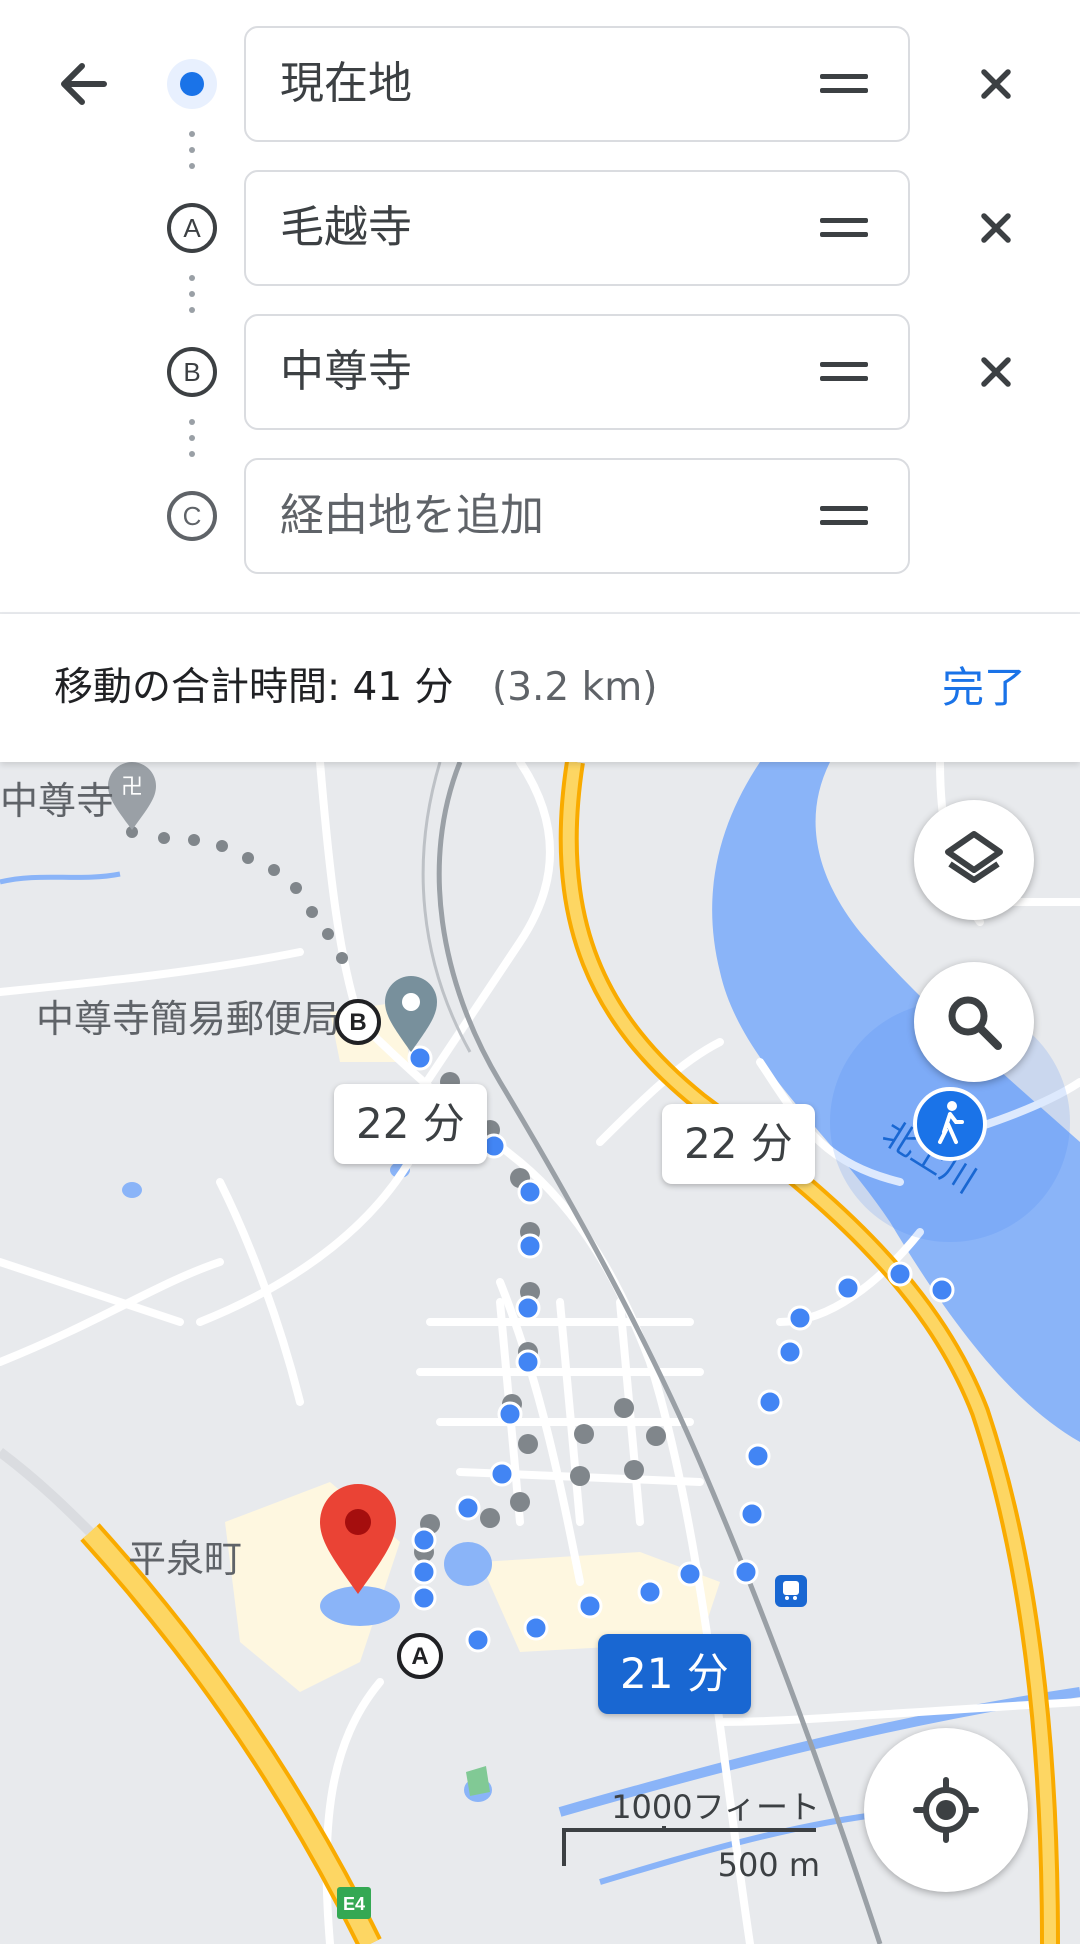  I want to click on search-map-button, so click(974, 1022).